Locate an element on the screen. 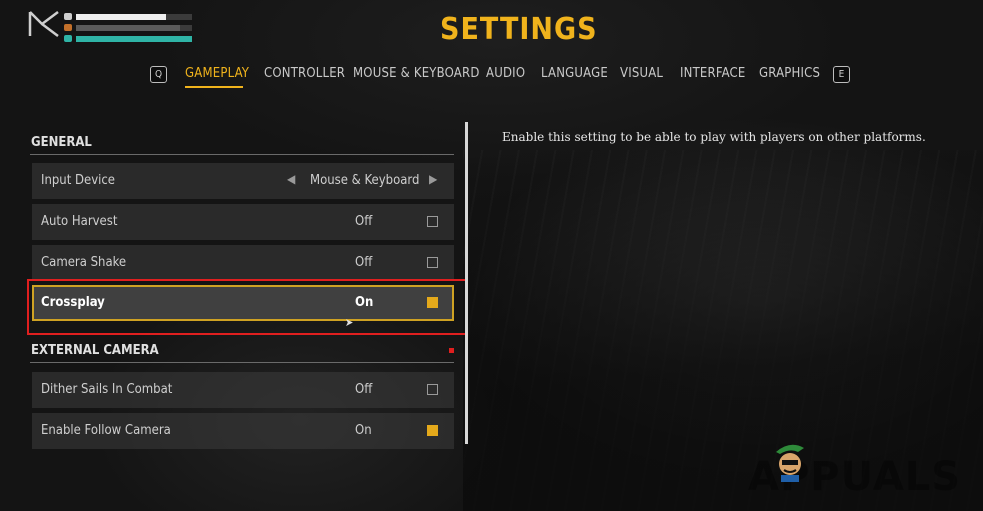  health-bar is located at coordinates (134, 16).